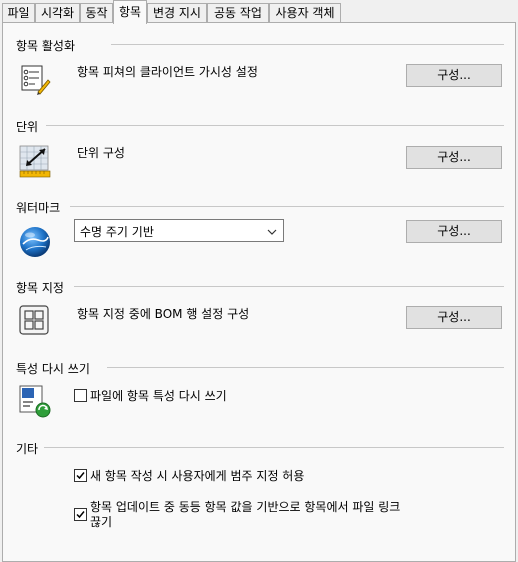 The height and width of the screenshot is (562, 518). Describe the element at coordinates (238, 12) in the screenshot. I see `tab-collaboration: 공동 작업` at that location.